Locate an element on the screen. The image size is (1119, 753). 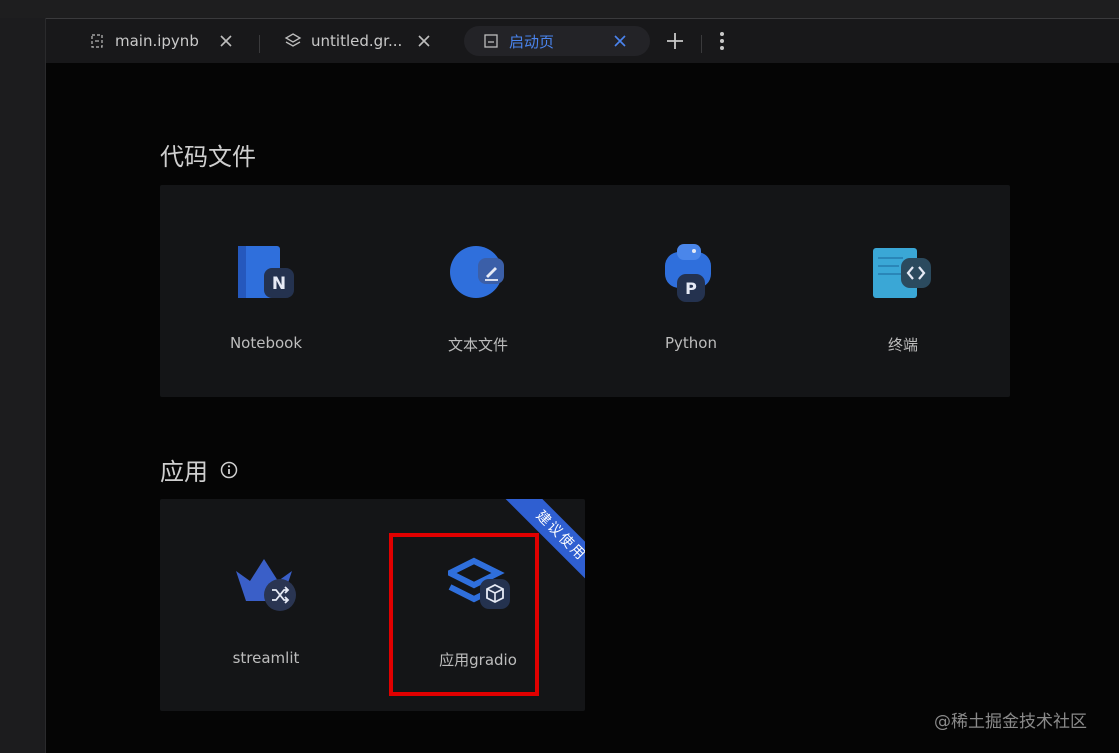
section-title-text: 应用 is located at coordinates (184, 472).